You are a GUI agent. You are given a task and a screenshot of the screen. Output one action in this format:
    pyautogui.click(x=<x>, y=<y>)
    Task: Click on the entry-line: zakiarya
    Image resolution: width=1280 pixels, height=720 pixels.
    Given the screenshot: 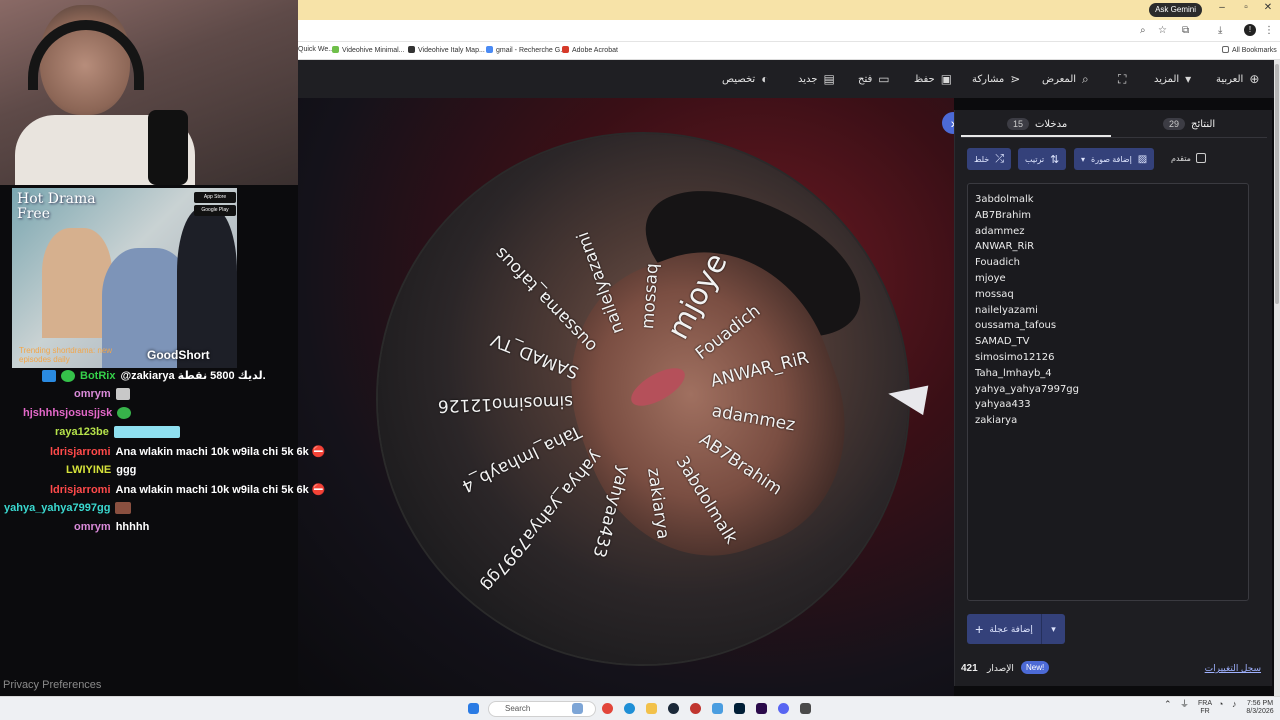 What is the action you would take?
    pyautogui.click(x=996, y=421)
    